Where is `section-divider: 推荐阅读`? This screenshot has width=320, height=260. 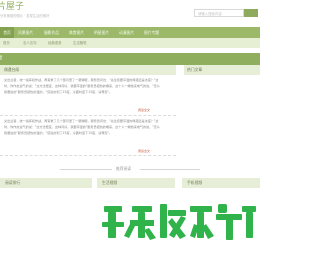 section-divider: 推荐阅读 is located at coordinates (130, 169).